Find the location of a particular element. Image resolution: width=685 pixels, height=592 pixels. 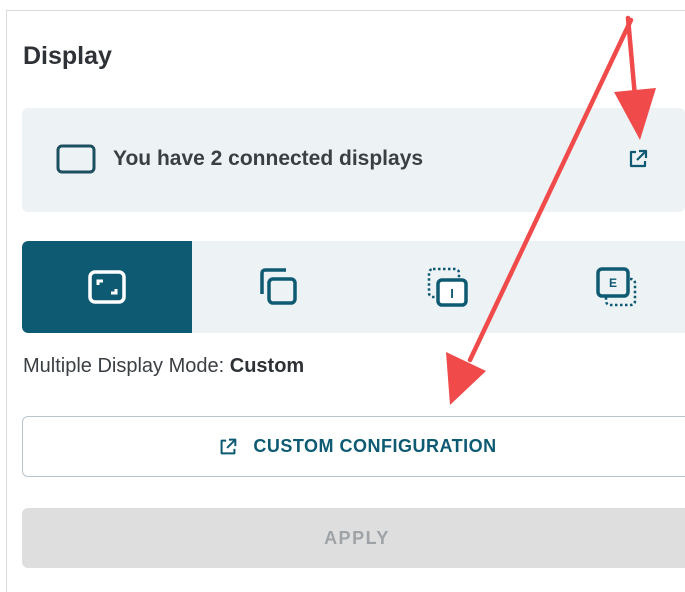

custom-configuration-label: CUSTOM CONFIGURATION is located at coordinates (375, 446).